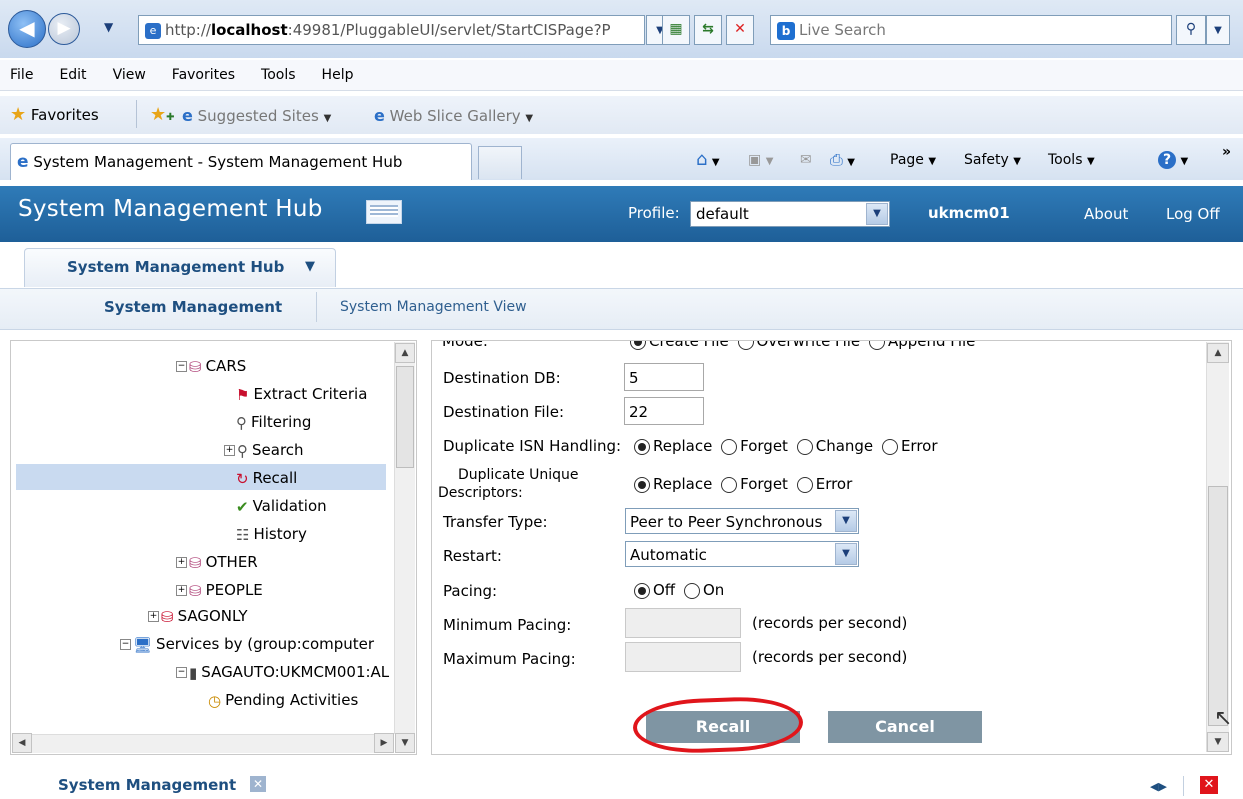 Image resolution: width=1243 pixels, height=799 pixels. Describe the element at coordinates (405, 417) in the screenshot. I see `tree-scroll-thumb` at that location.